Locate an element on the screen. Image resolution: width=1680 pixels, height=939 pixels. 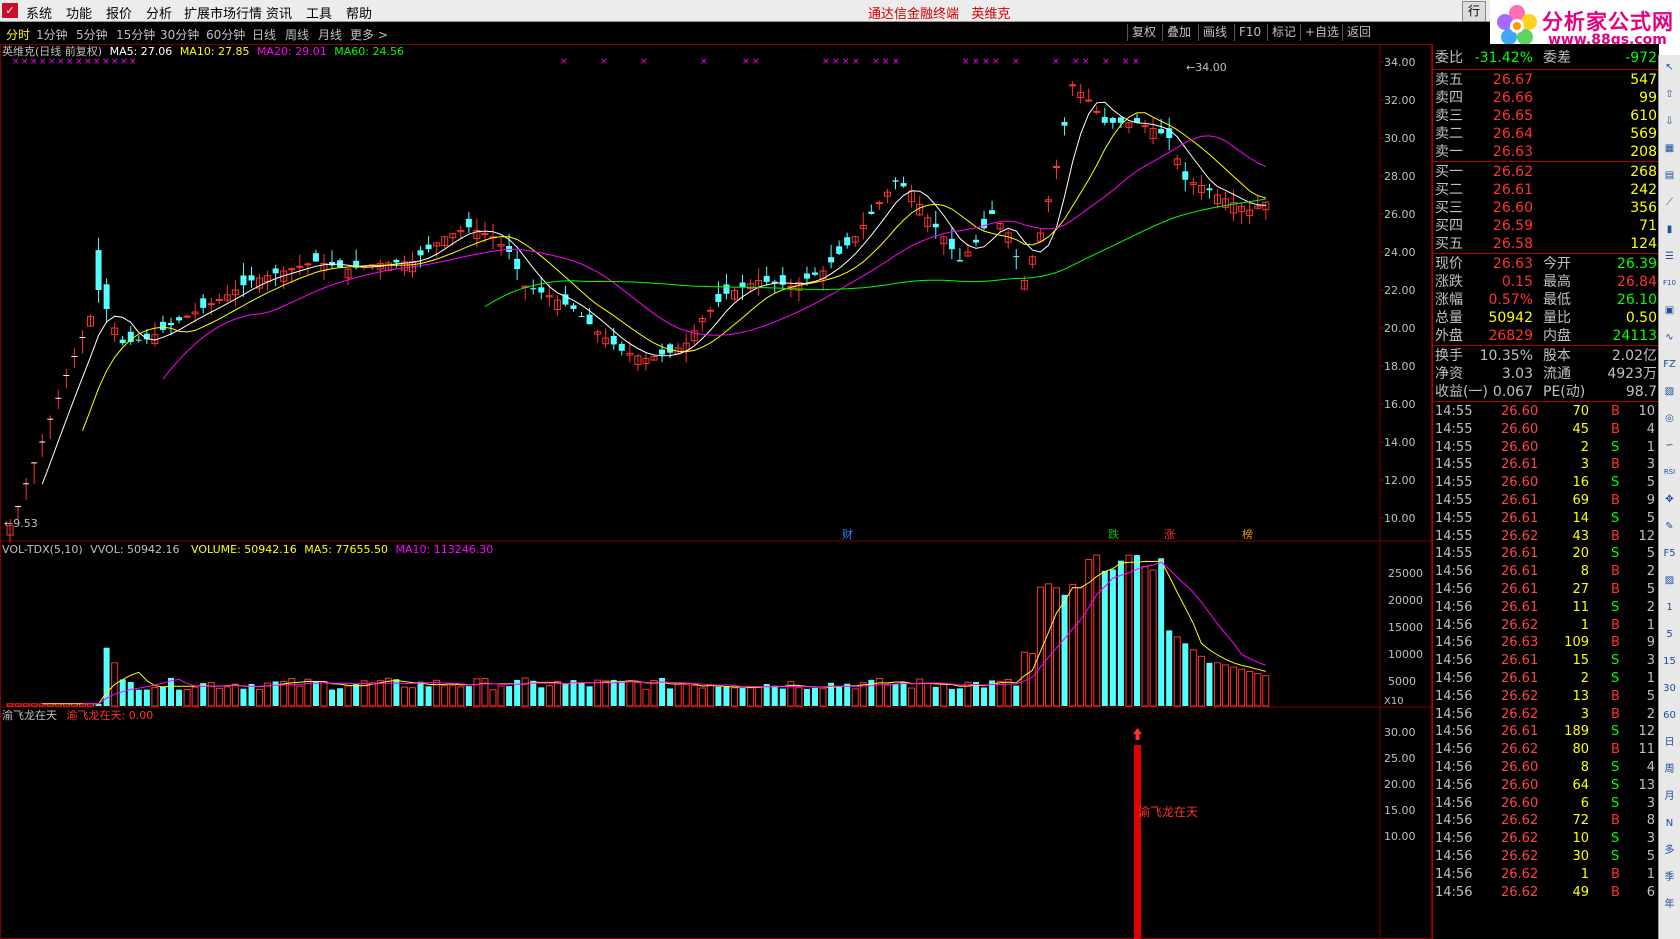
tick-row: 14:55 26.61 3 B 3 is located at coordinates (1546, 465).